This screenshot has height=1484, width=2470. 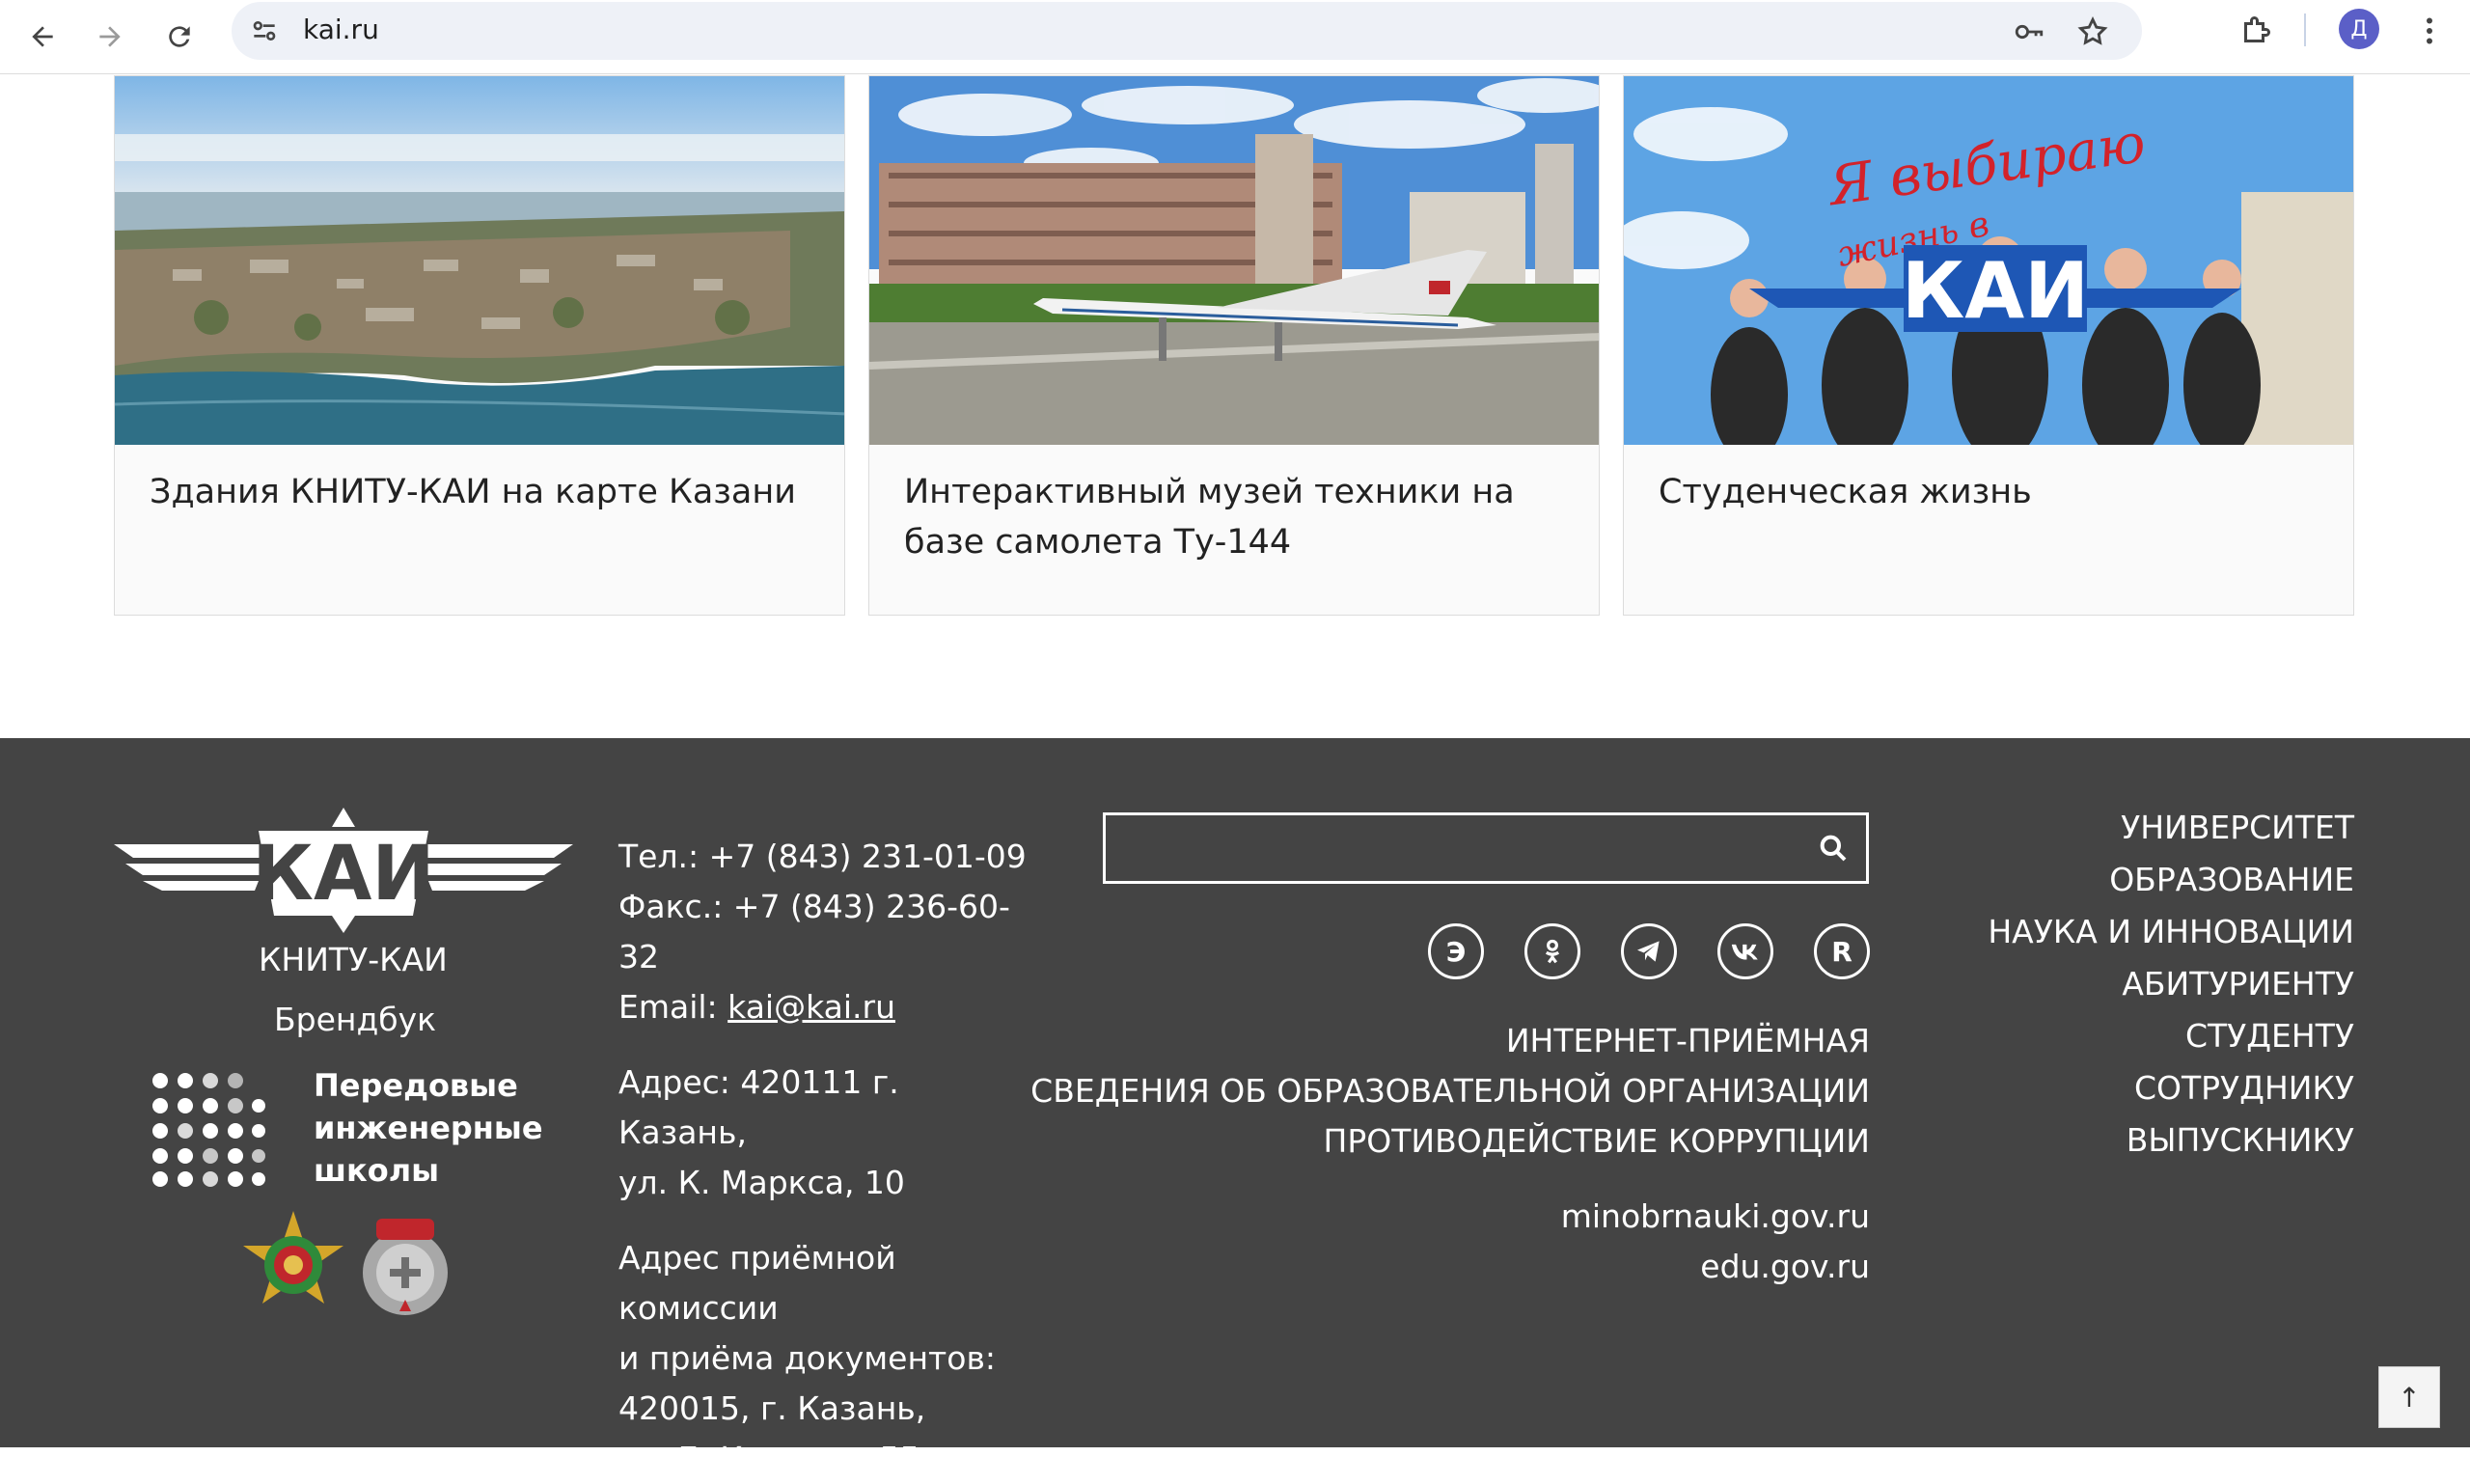 I want to click on menu-item-staff: СОТРУДНИКУ, so click(x=2171, y=1088).